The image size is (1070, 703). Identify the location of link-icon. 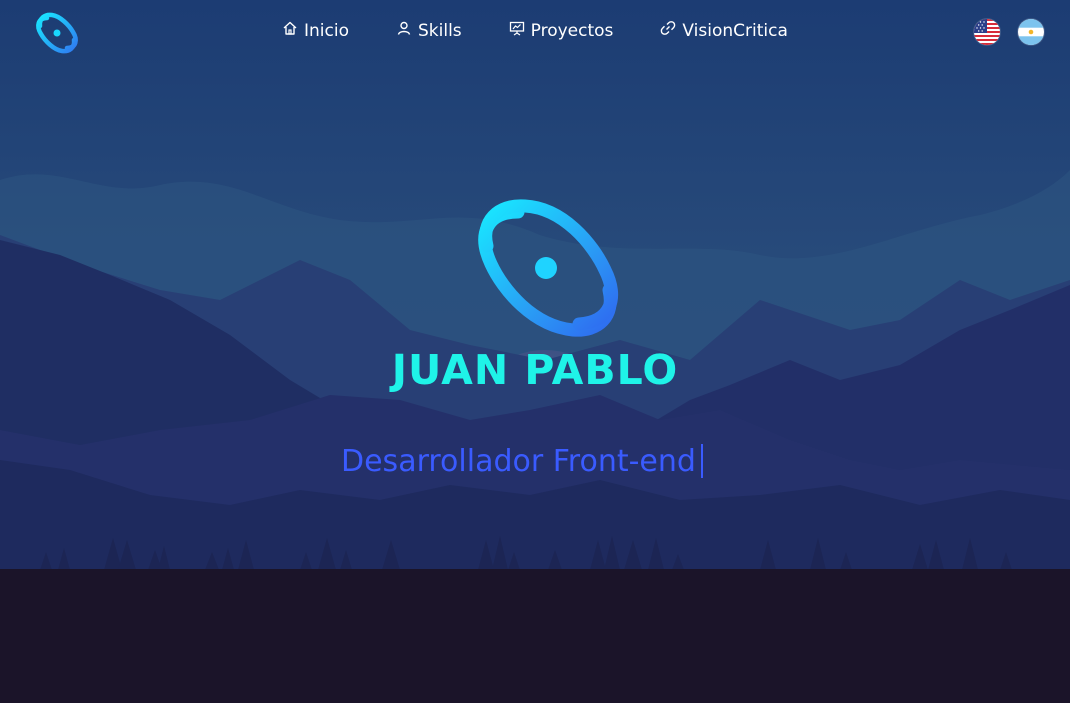
(668, 31).